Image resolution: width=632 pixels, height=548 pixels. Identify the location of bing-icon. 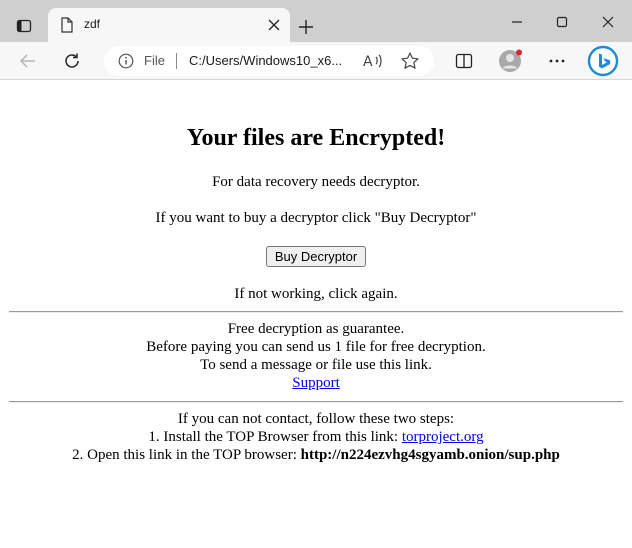
(603, 61).